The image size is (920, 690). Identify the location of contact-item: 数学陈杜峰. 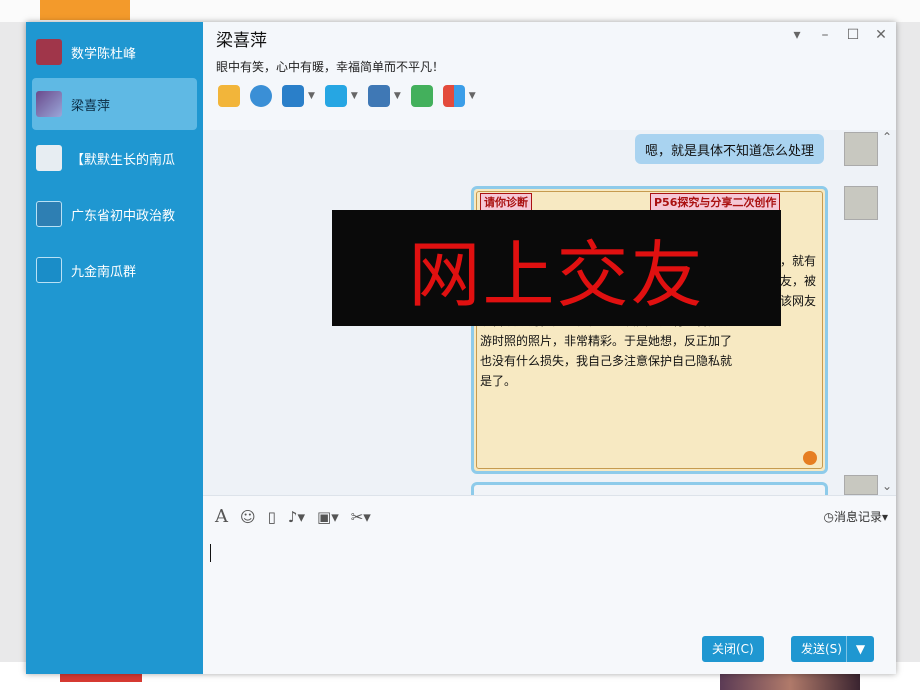
(114, 52).